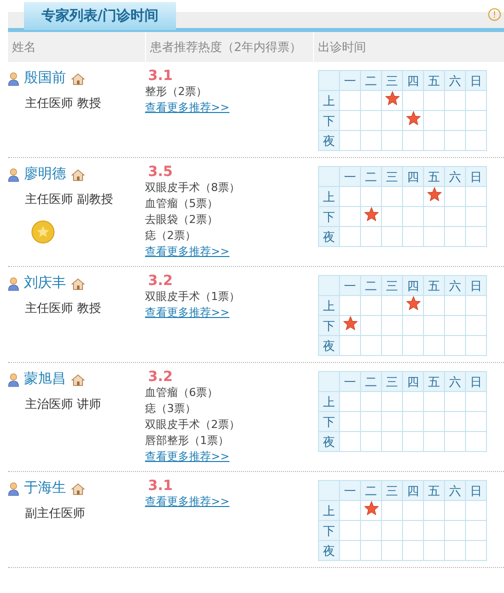 This screenshot has height=593, width=504. What do you see at coordinates (43, 232) in the screenshot?
I see `medal-icon` at bounding box center [43, 232].